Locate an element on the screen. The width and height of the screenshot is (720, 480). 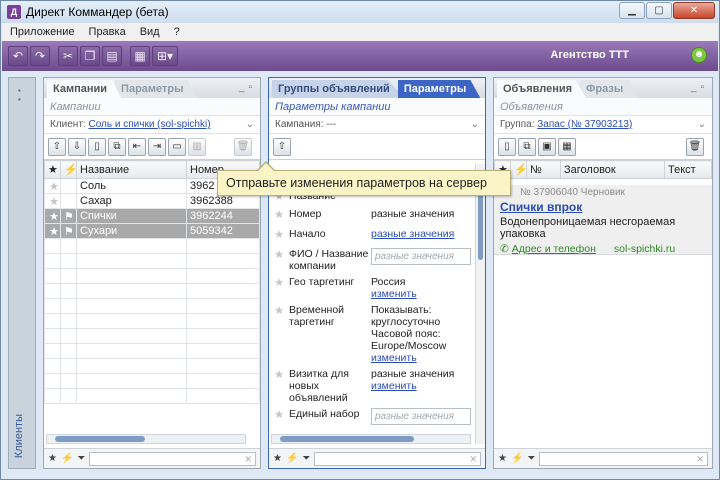
menu-view: Вид is located at coordinates (150, 32).